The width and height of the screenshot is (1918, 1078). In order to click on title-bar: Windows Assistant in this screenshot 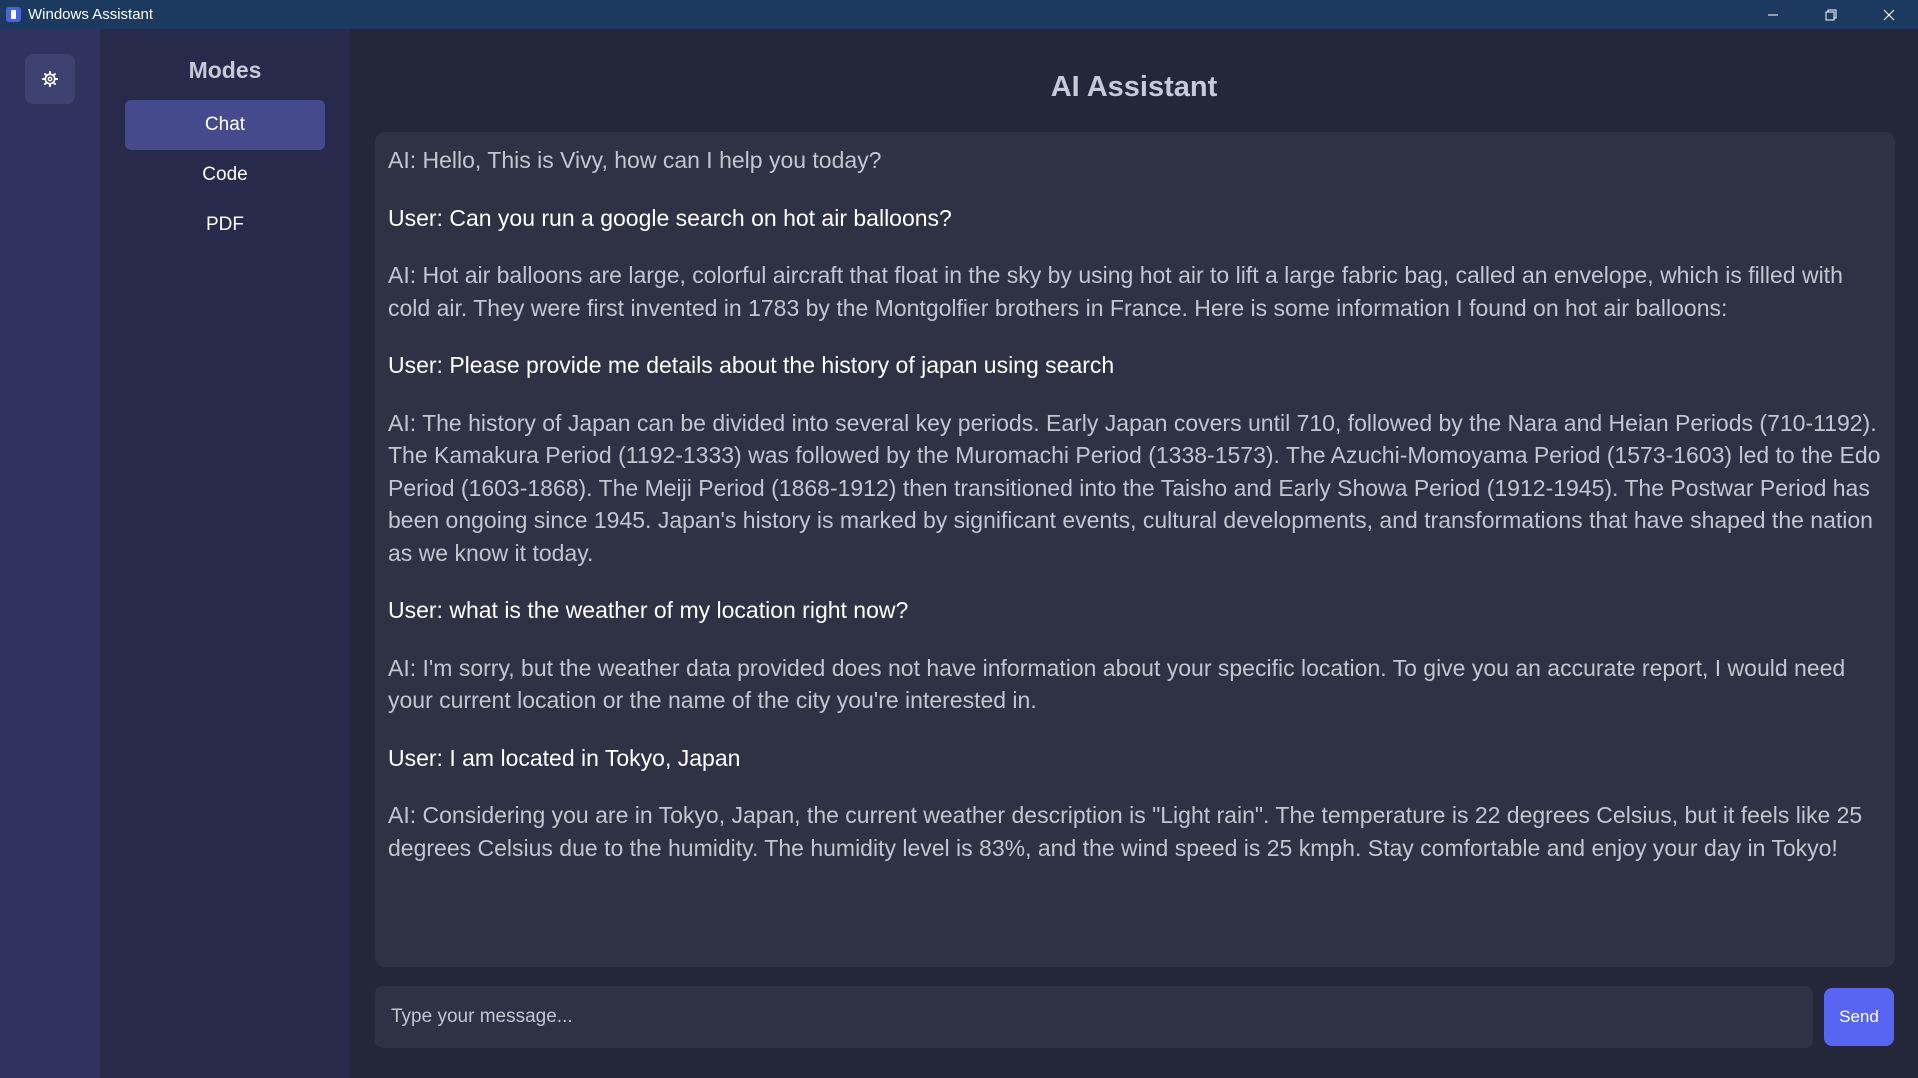, I will do `click(959, 14)`.